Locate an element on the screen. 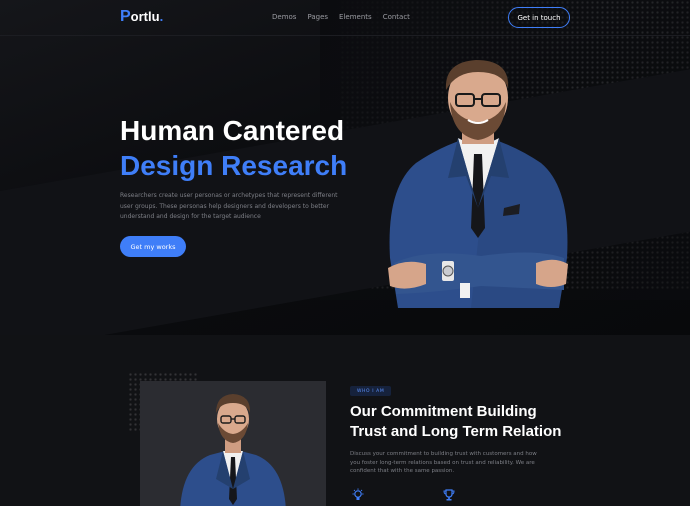 This screenshot has width=690, height=506. logo: Portlu. is located at coordinates (141, 17).